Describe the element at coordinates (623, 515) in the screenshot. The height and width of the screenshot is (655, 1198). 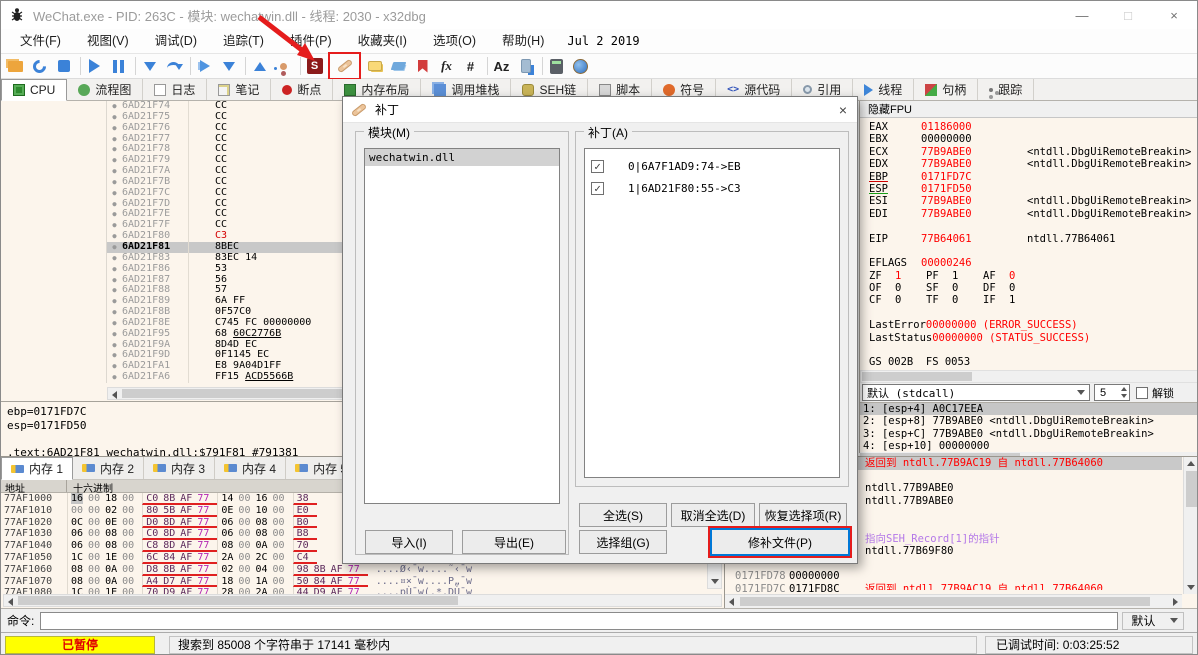
I see `select-all-button: 全选(S)` at that location.